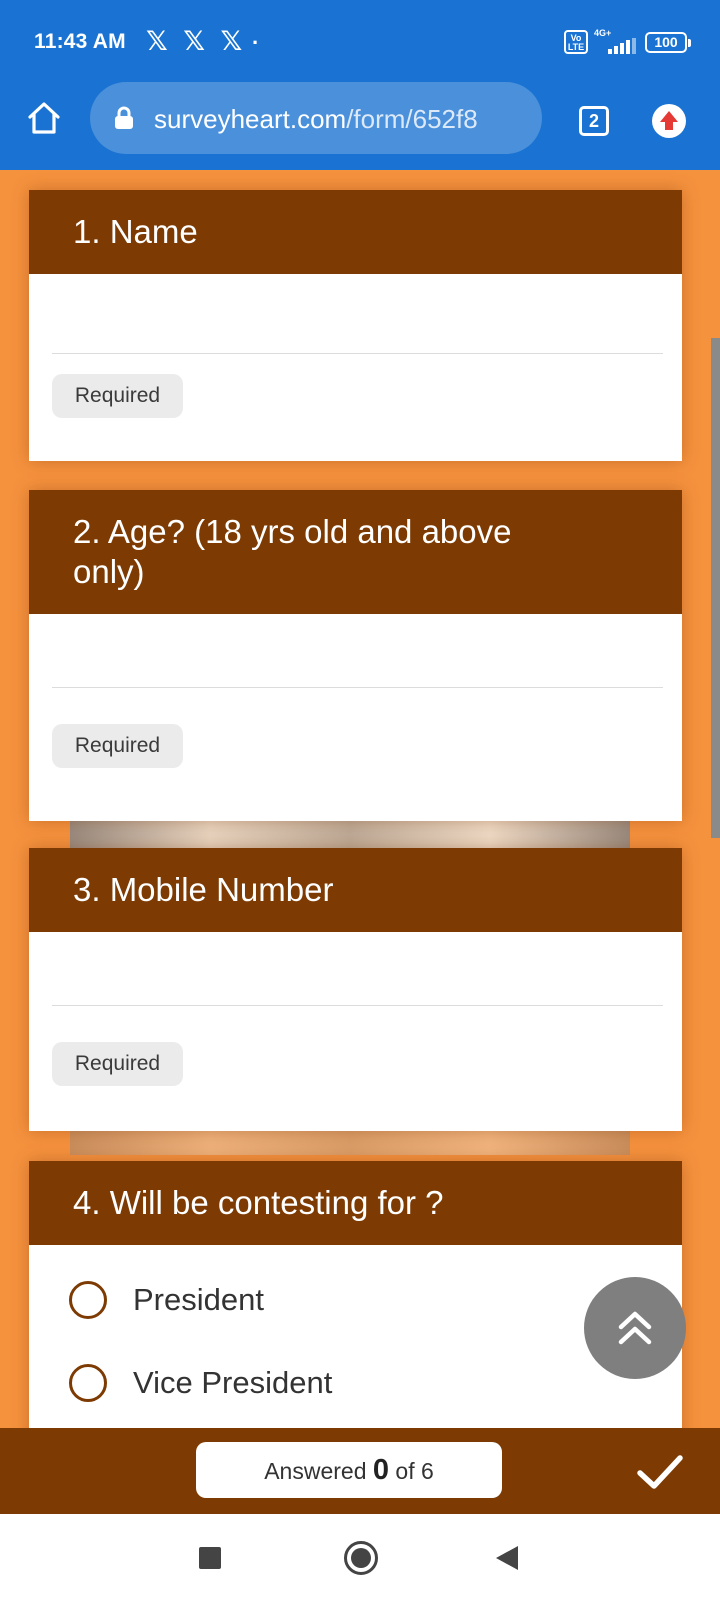 The height and width of the screenshot is (1600, 720). Describe the element at coordinates (357, 974) in the screenshot. I see `mobile-number-input` at that location.